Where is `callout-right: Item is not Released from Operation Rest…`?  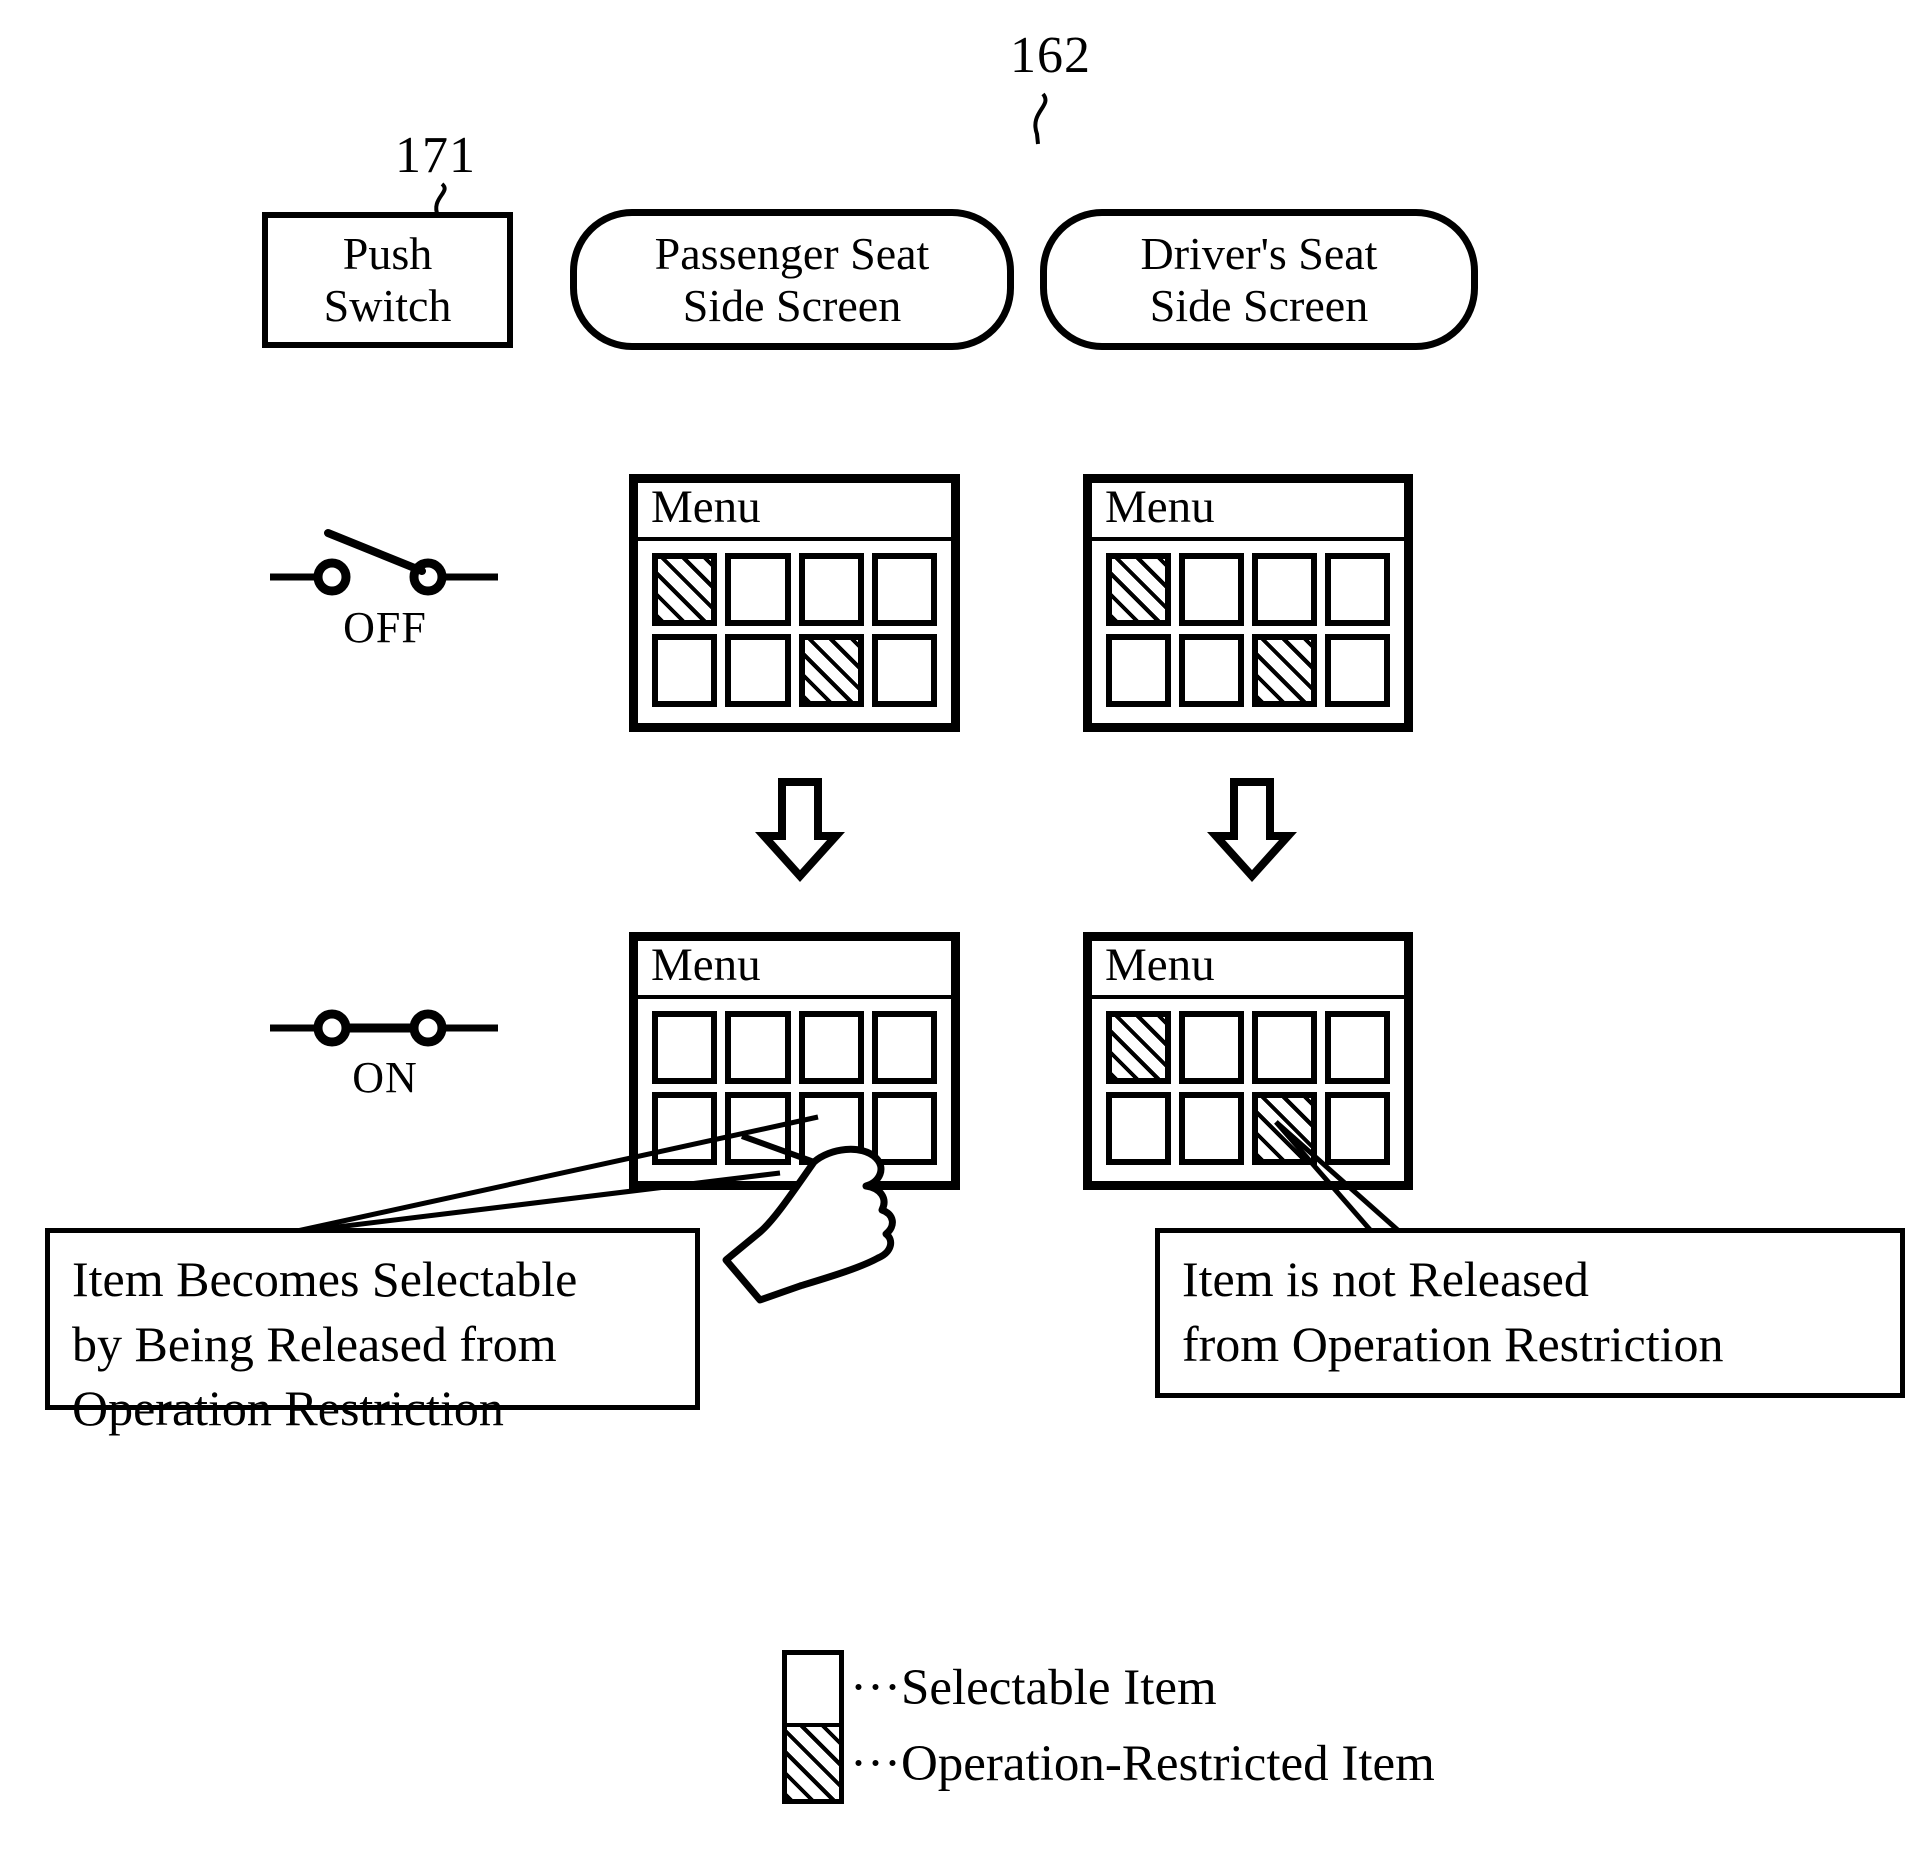
callout-right: Item is not Released from Operation Rest… is located at coordinates (1530, 1313).